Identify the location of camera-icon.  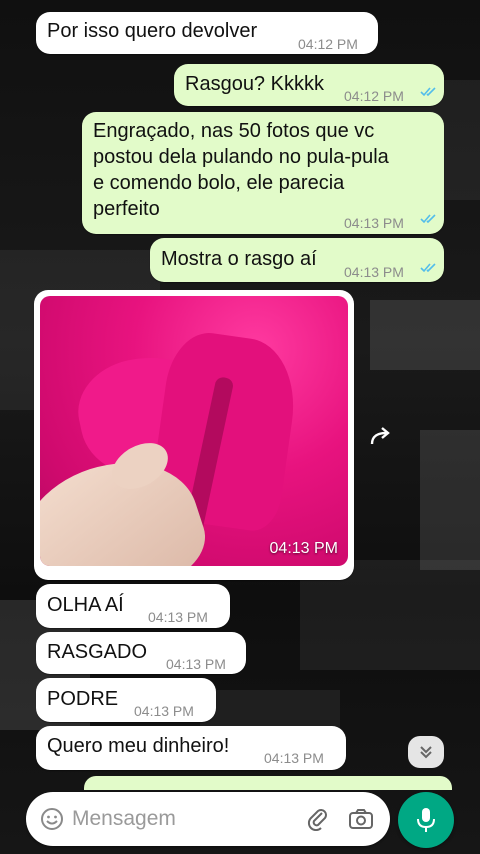
(361, 819).